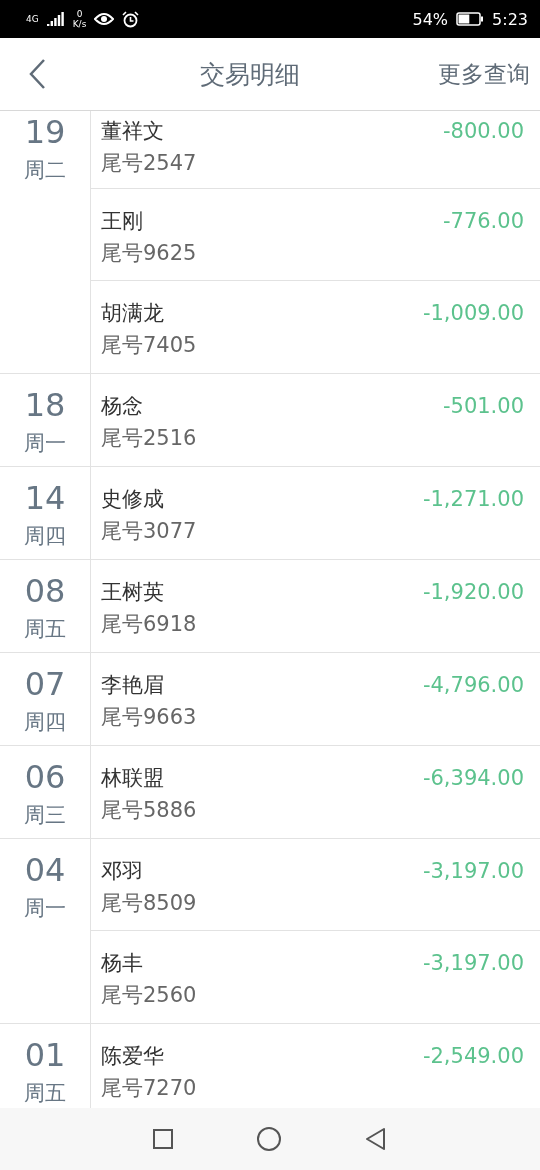 The height and width of the screenshot is (1170, 540). What do you see at coordinates (45, 170) in the screenshot?
I see `date-weekday: 周二` at bounding box center [45, 170].